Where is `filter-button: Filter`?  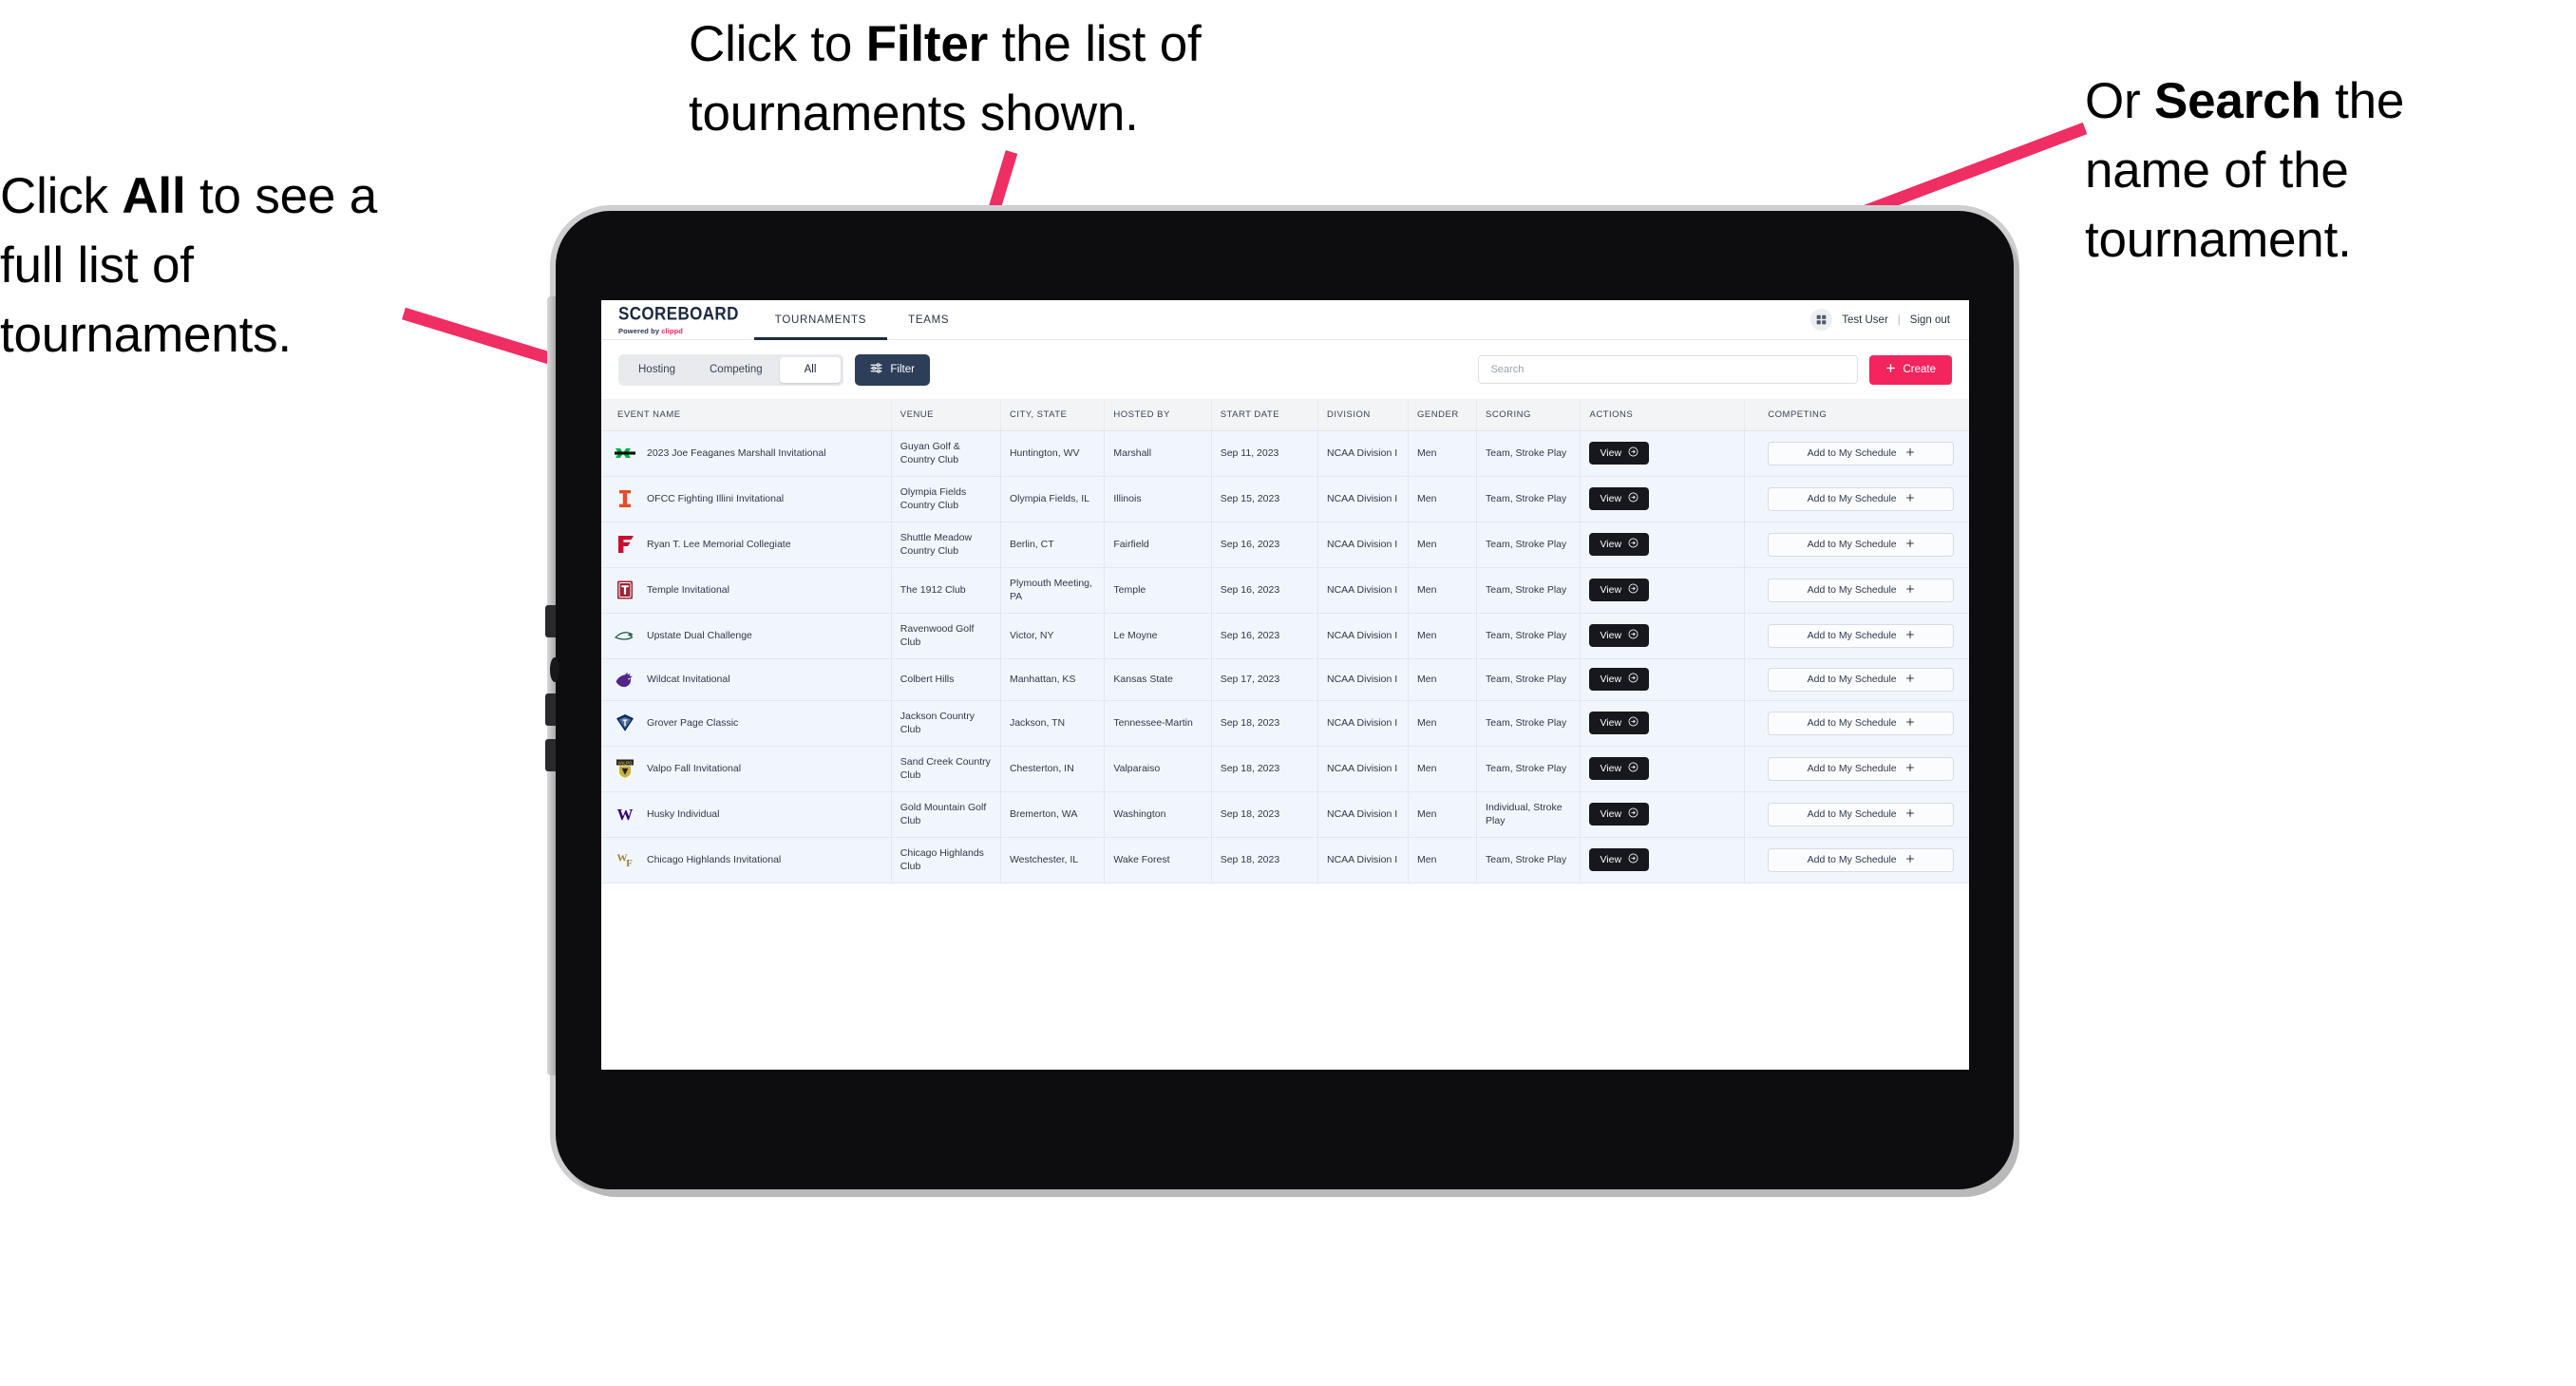
filter-button: Filter is located at coordinates (892, 369).